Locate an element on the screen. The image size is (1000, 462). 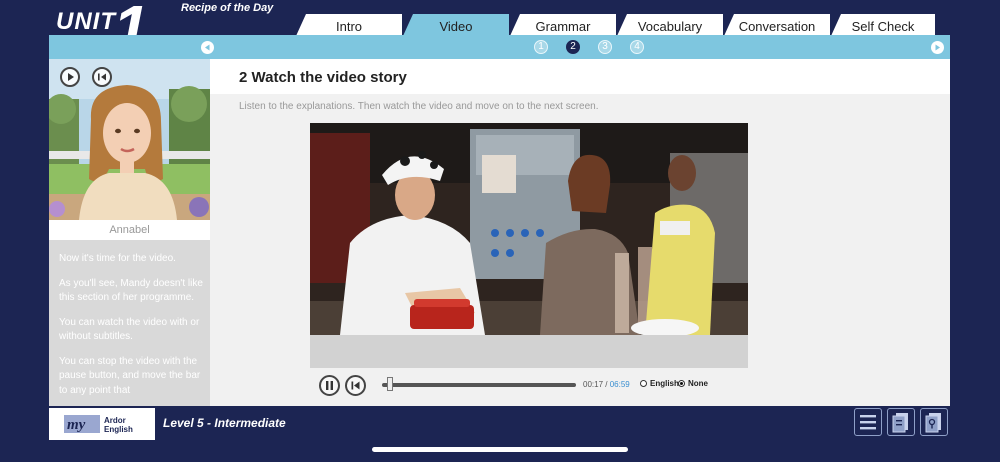
resources-icon is located at coordinates (934, 422).